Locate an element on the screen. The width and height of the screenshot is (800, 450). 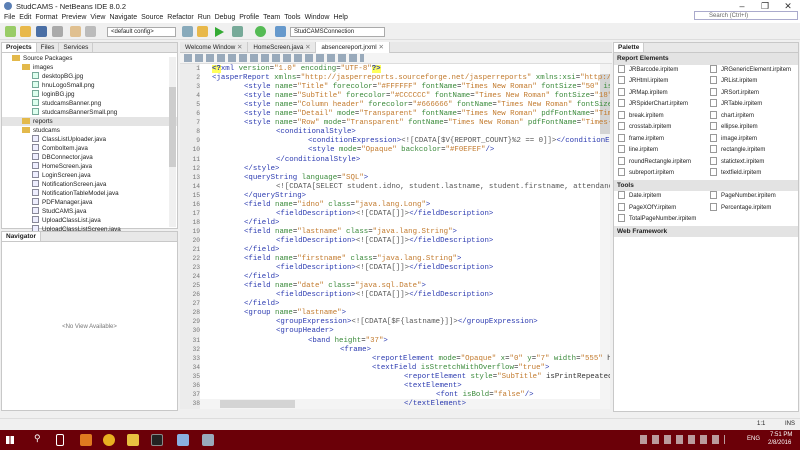
tree-item: Source Packages is located at coordinates (89, 58).